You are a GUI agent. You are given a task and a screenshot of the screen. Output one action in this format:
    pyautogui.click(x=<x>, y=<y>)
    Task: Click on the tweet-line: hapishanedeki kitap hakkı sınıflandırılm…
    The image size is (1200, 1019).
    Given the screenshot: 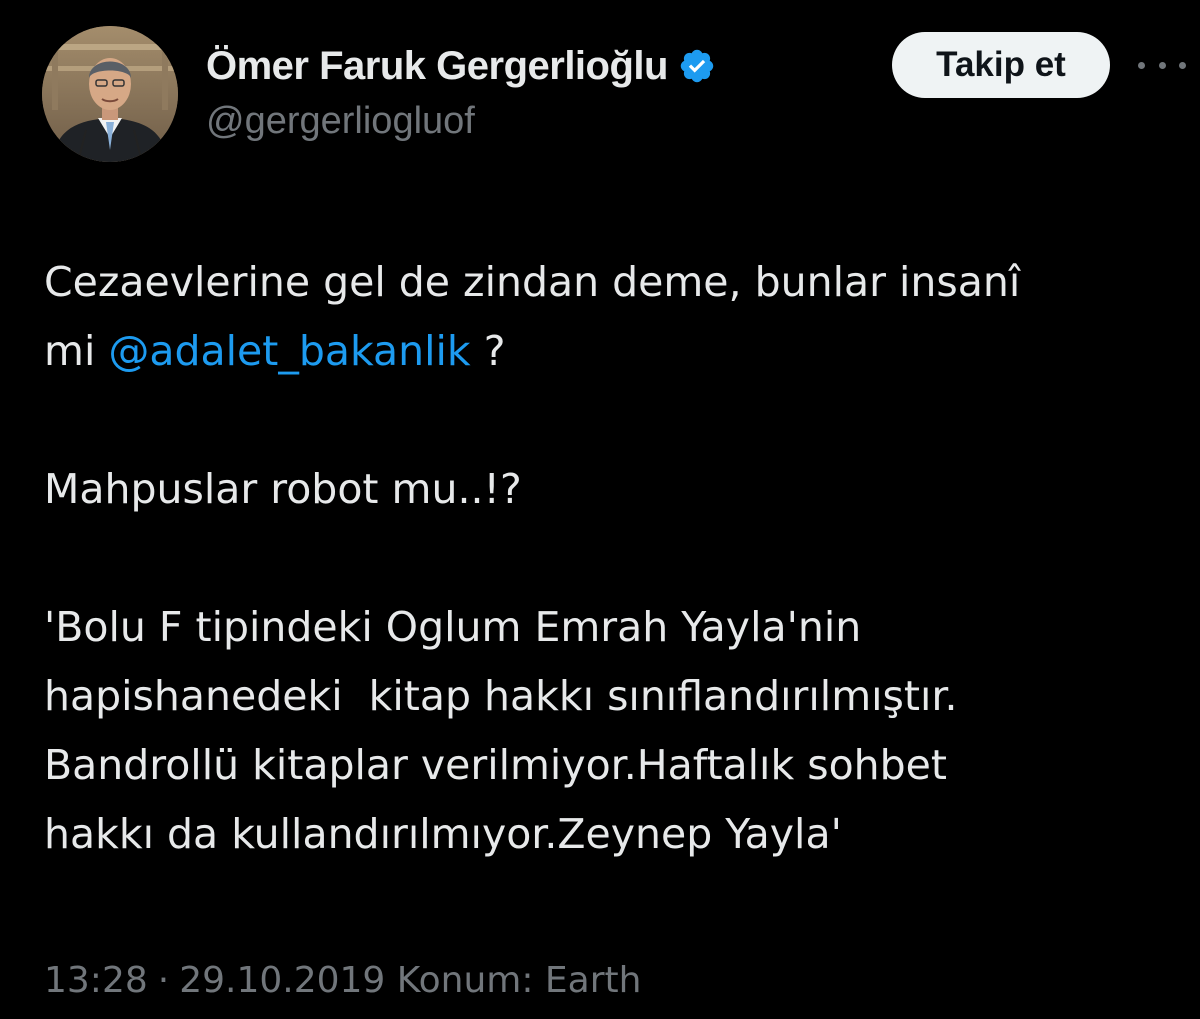 What is the action you would take?
    pyautogui.click(x=501, y=696)
    